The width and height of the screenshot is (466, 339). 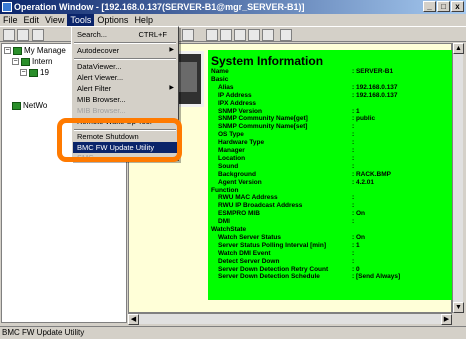 I want to click on scroll-left-icon: ◀, so click(x=133, y=319).